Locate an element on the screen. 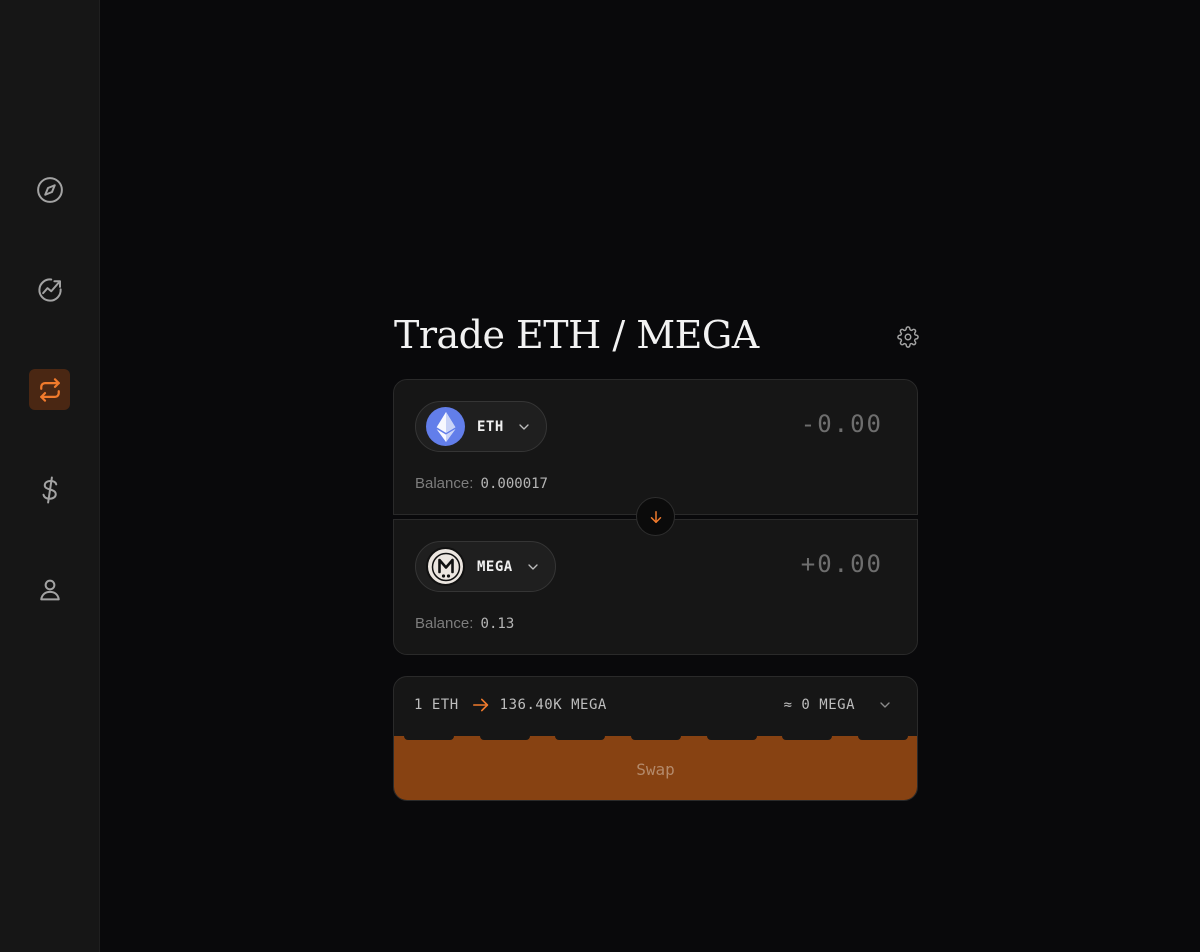 The image size is (1200, 952). to-balance: Balance: 0.13 is located at coordinates (464, 623).